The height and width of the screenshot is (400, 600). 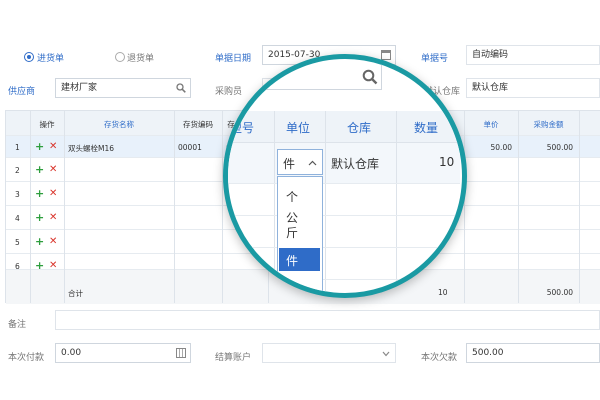 What do you see at coordinates (533, 55) in the screenshot?
I see `no-field: 自动编码` at bounding box center [533, 55].